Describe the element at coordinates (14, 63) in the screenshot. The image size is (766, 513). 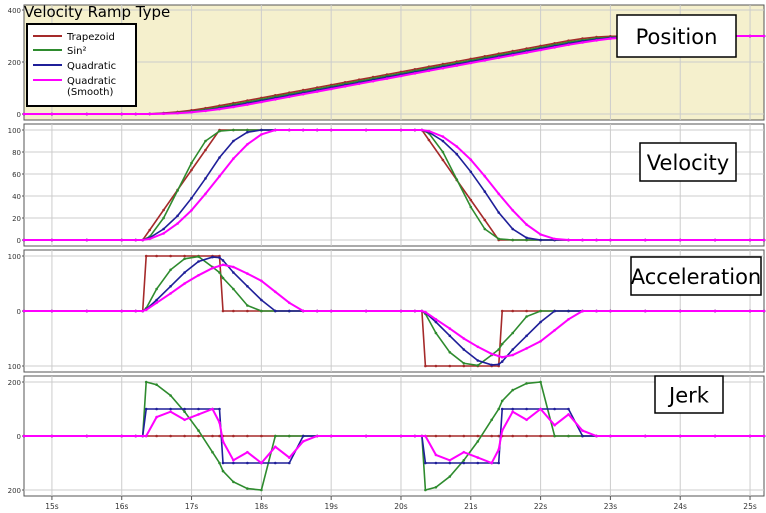
I see `y-tick-label: 200` at that location.